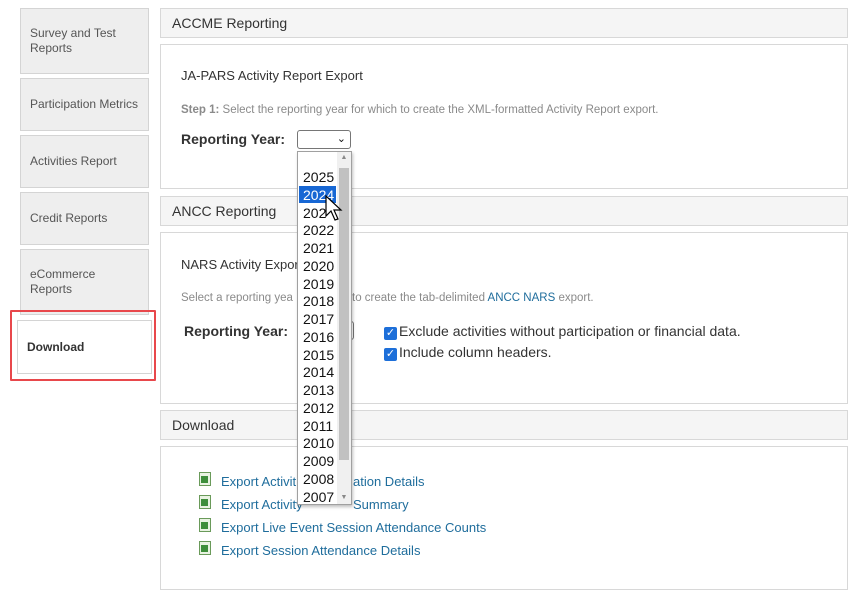 This screenshot has width=858, height=606. I want to click on ancc-desc-mid: to create the tab-delimited, so click(420, 298).